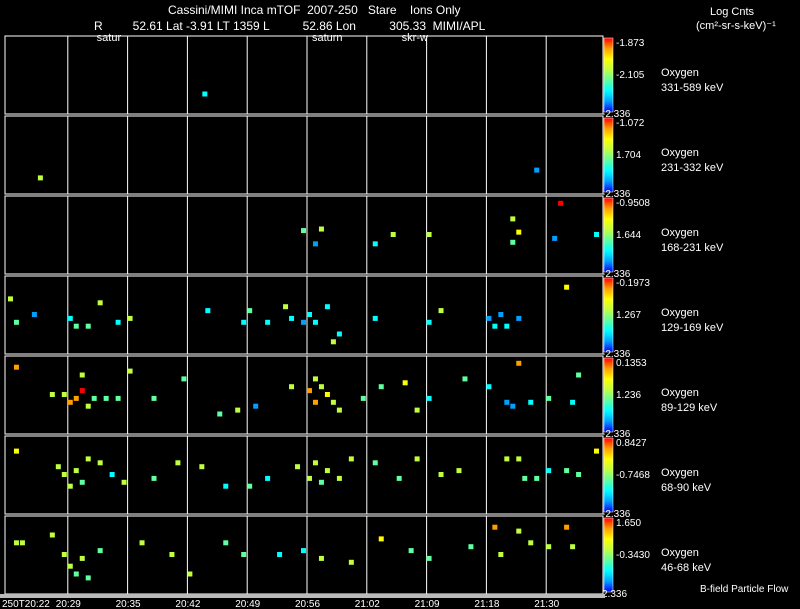 This screenshot has width=800, height=609. What do you see at coordinates (630, 43) in the screenshot?
I see `colorbar-max-label: -1.873` at bounding box center [630, 43].